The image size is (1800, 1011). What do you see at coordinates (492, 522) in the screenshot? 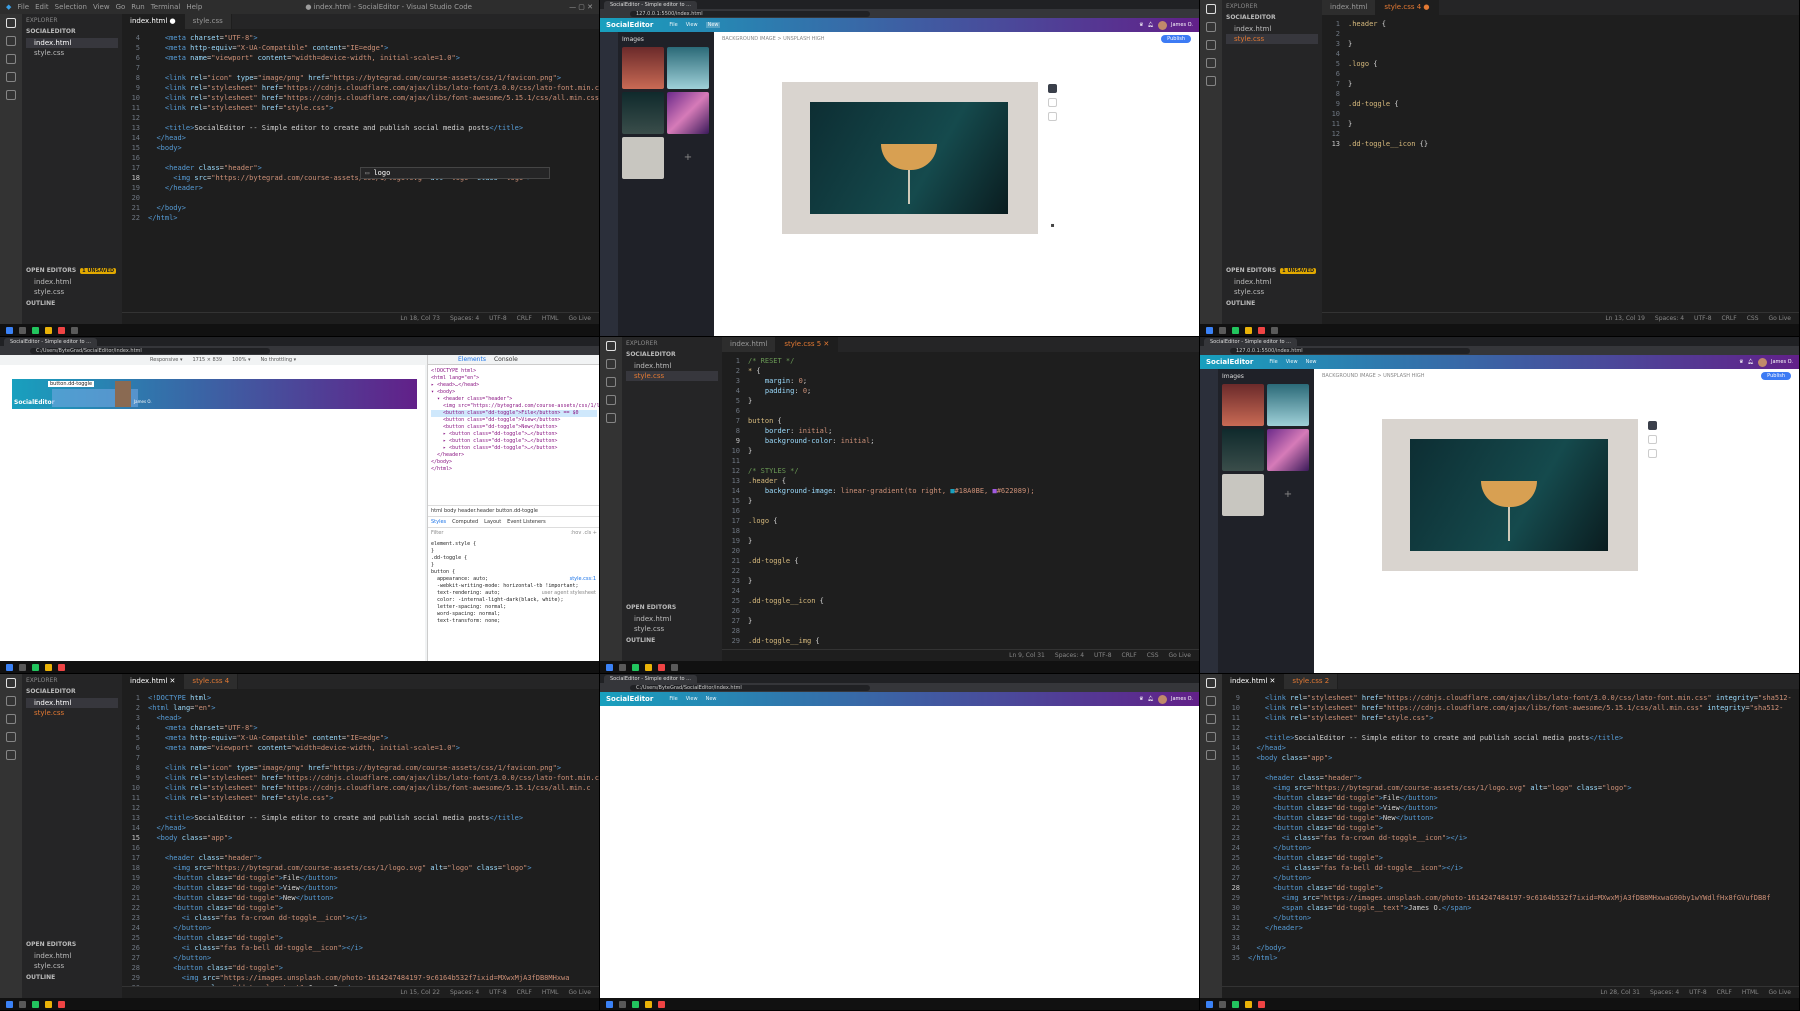
I see `tab-layout: Layout` at bounding box center [492, 522].